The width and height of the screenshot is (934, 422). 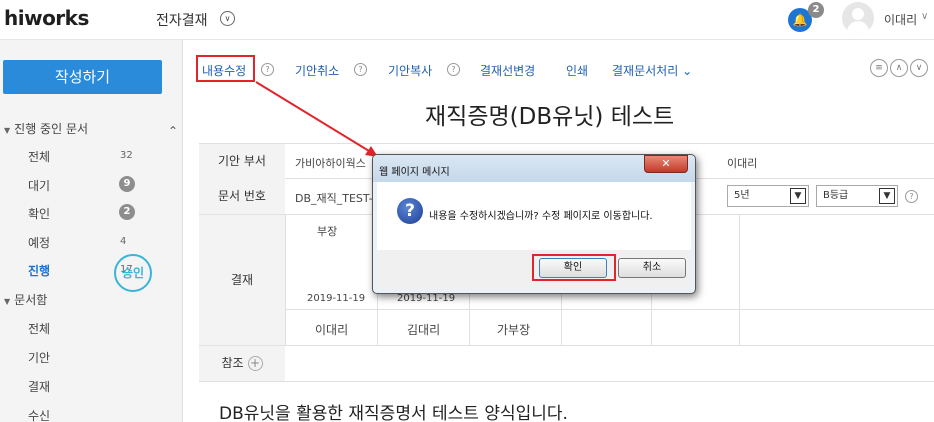 What do you see at coordinates (414, 172) in the screenshot?
I see `dialog-title: 웹 페이지 메시지` at bounding box center [414, 172].